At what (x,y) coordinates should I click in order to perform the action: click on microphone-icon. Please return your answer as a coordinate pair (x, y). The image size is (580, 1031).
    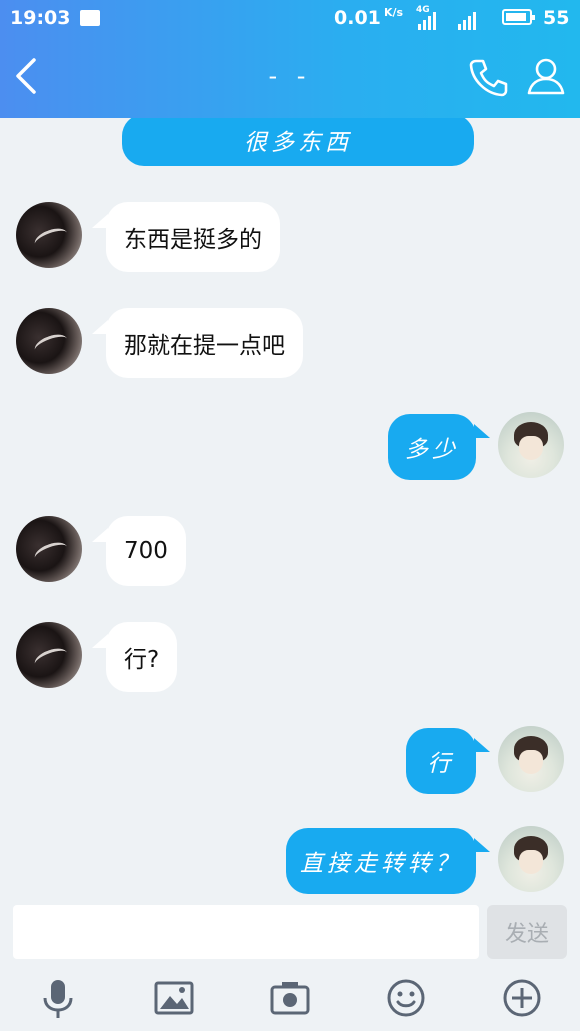
    Looking at the image, I should click on (58, 998).